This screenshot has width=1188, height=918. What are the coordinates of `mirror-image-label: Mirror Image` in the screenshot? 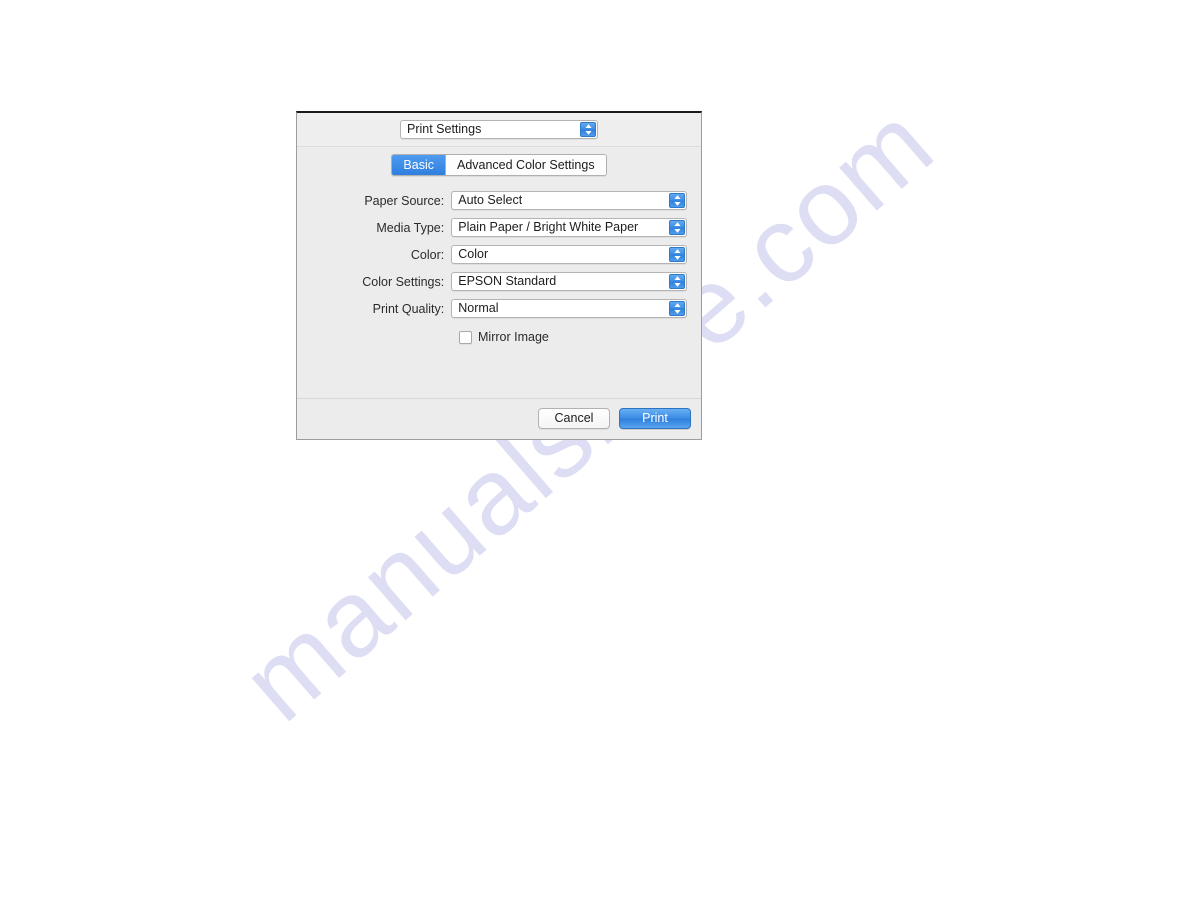 It's located at (513, 337).